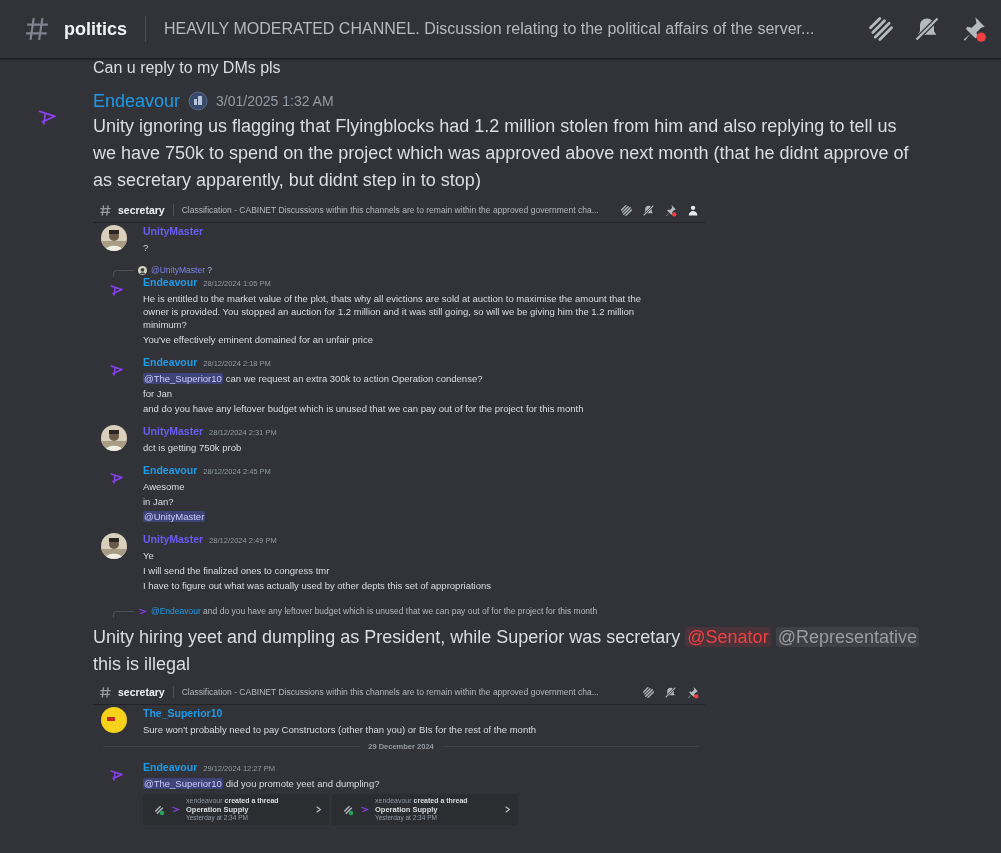 The width and height of the screenshot is (1001, 853). Describe the element at coordinates (258, 339) in the screenshot. I see `message-text: You've effectively eminent domained for an unfair price` at that location.